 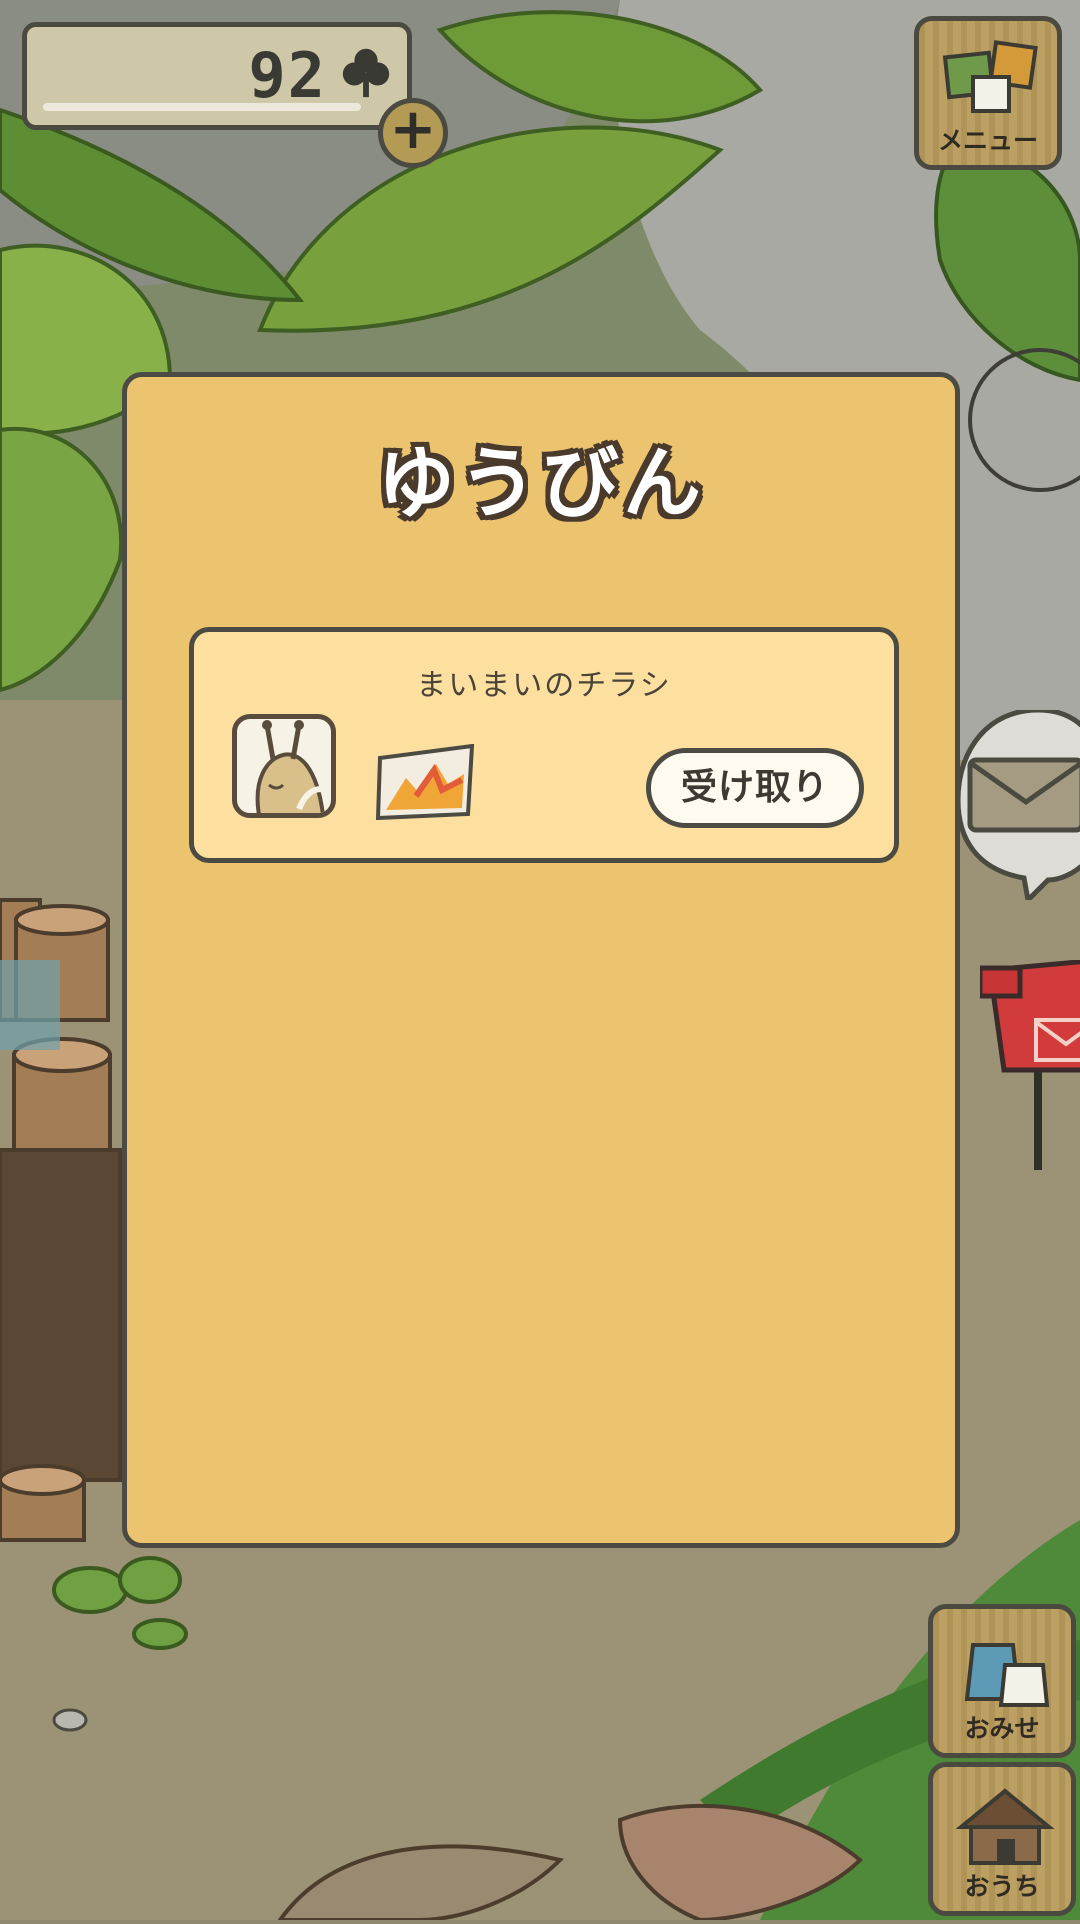 What do you see at coordinates (425, 782) in the screenshot?
I see `flyer-icon` at bounding box center [425, 782].